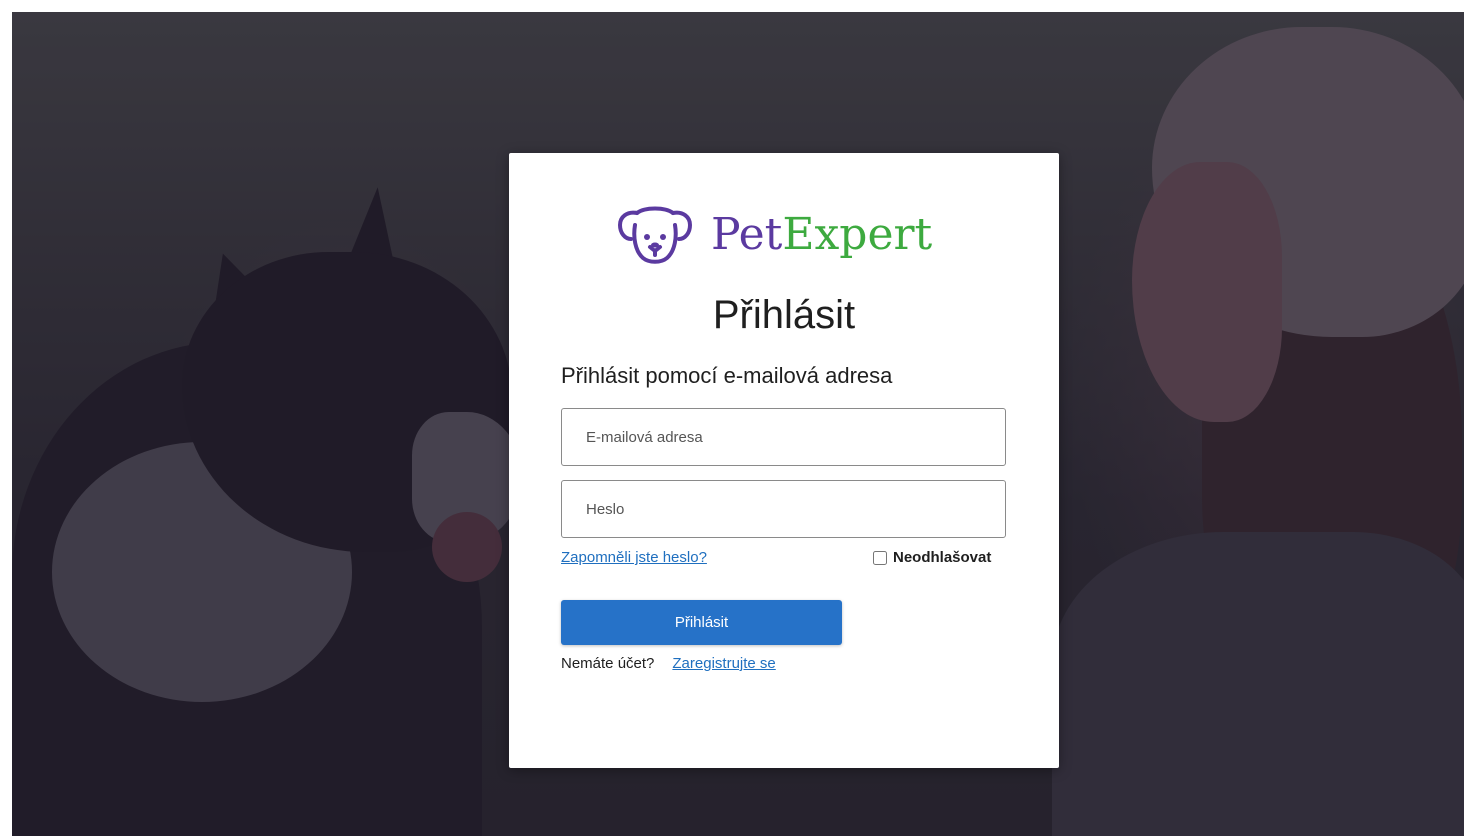  I want to click on page-title: Přihlásit, so click(784, 315).